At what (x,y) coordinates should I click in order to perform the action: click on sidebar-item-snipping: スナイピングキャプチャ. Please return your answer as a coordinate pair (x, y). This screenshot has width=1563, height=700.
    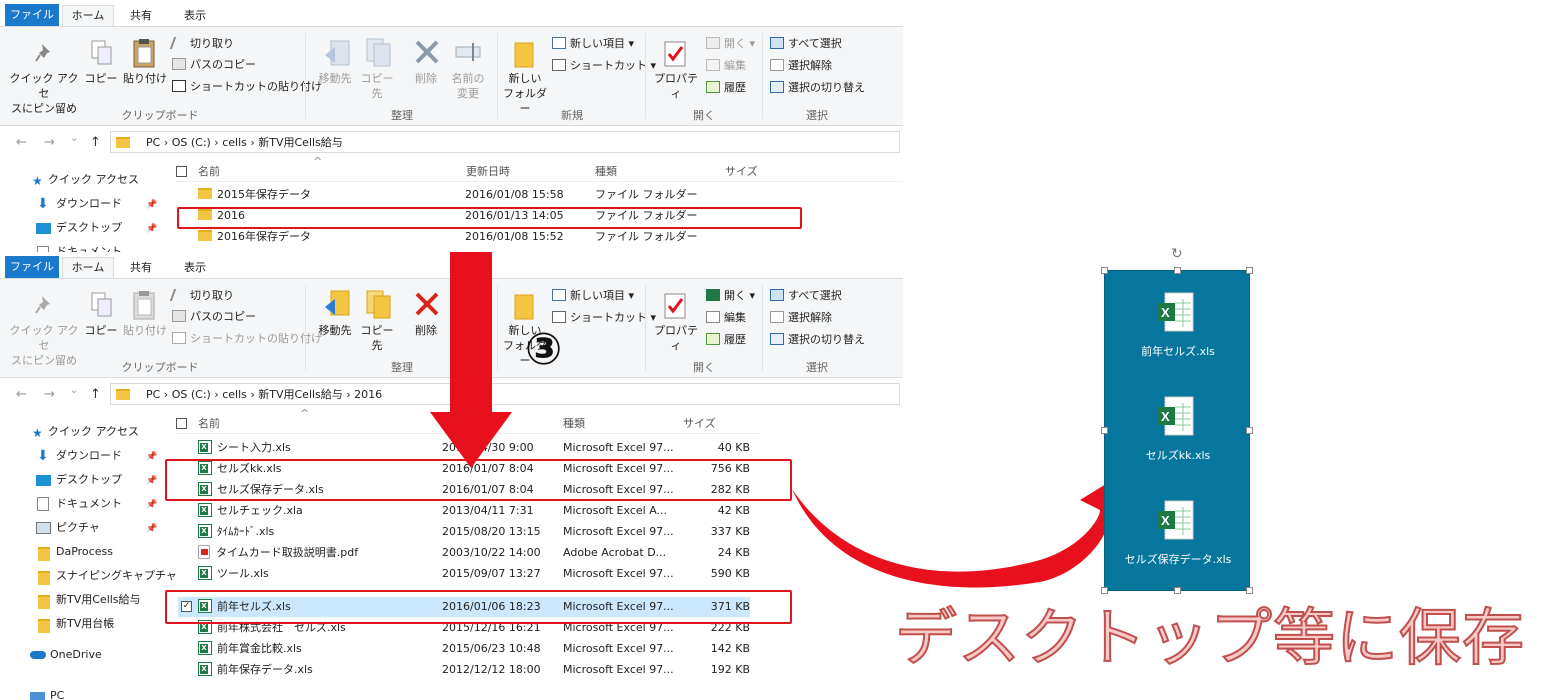
    Looking at the image, I should click on (116, 576).